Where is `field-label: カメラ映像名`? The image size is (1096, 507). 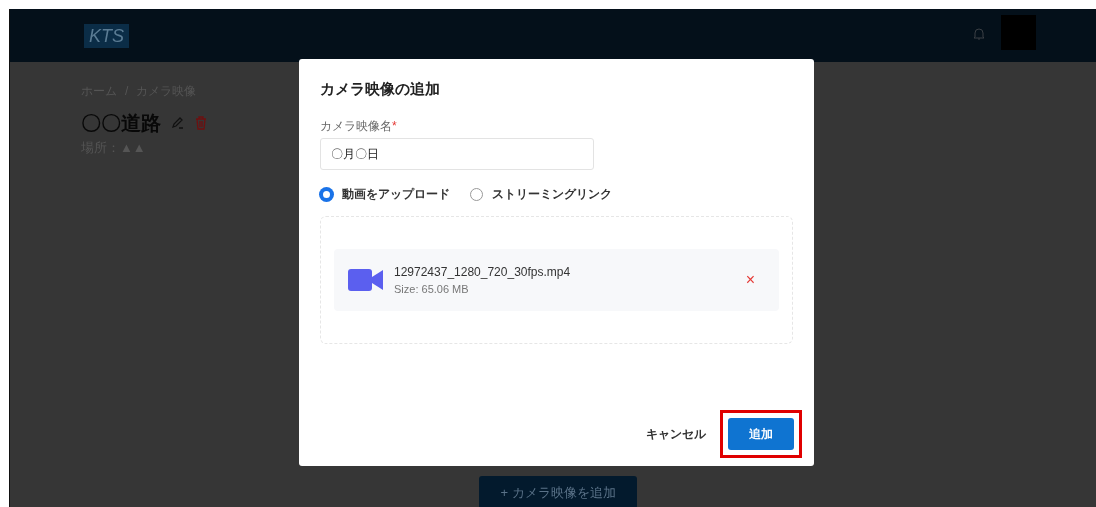
field-label: カメラ映像名 is located at coordinates (356, 126).